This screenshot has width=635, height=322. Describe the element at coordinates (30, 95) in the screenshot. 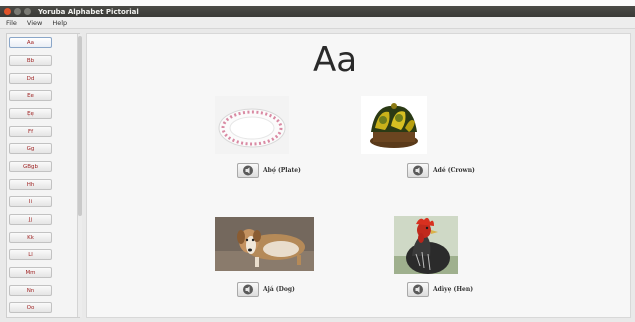

I see `letter-button-ee: Ee` at that location.